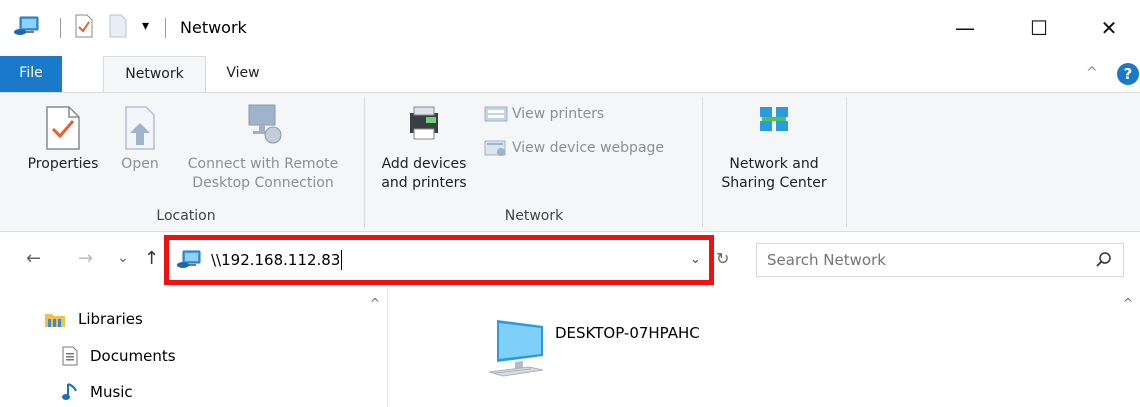 The width and height of the screenshot is (1140, 407). What do you see at coordinates (265, 124) in the screenshot?
I see `remote-desktop-icon` at bounding box center [265, 124].